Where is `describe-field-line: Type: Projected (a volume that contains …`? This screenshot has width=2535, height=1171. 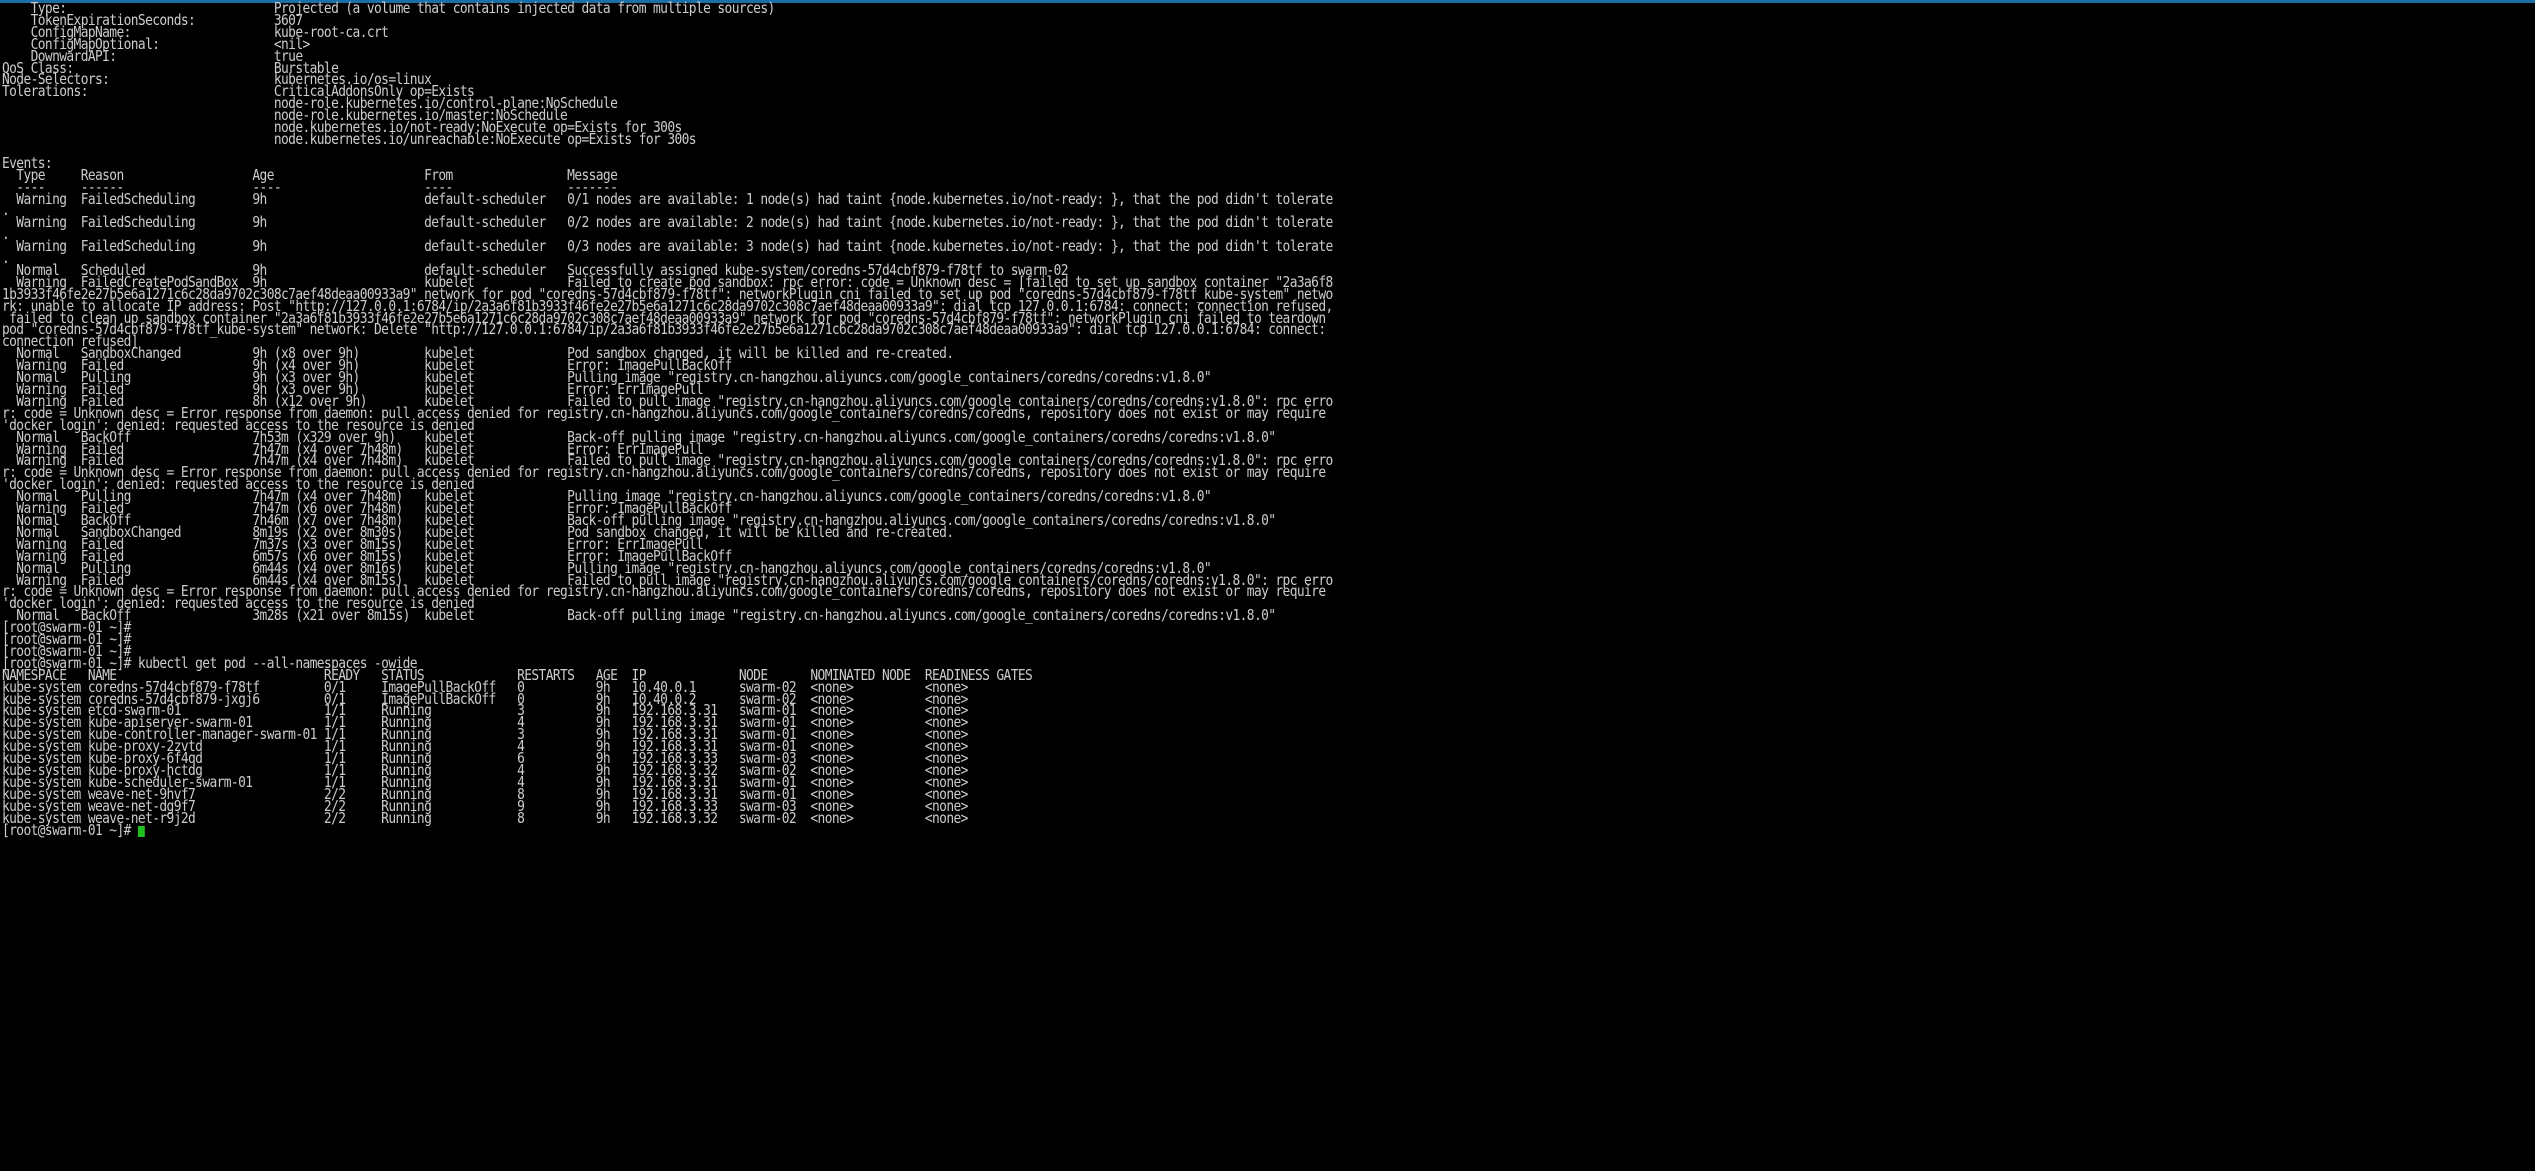 describe-field-line: Type: Projected (a volume that contains … is located at coordinates (389, 8).